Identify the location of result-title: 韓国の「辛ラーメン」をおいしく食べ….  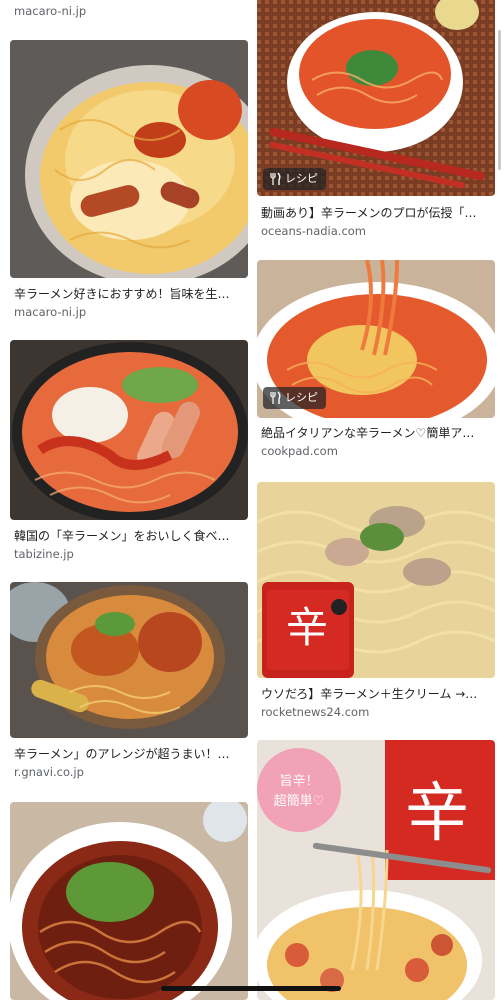
(122, 536).